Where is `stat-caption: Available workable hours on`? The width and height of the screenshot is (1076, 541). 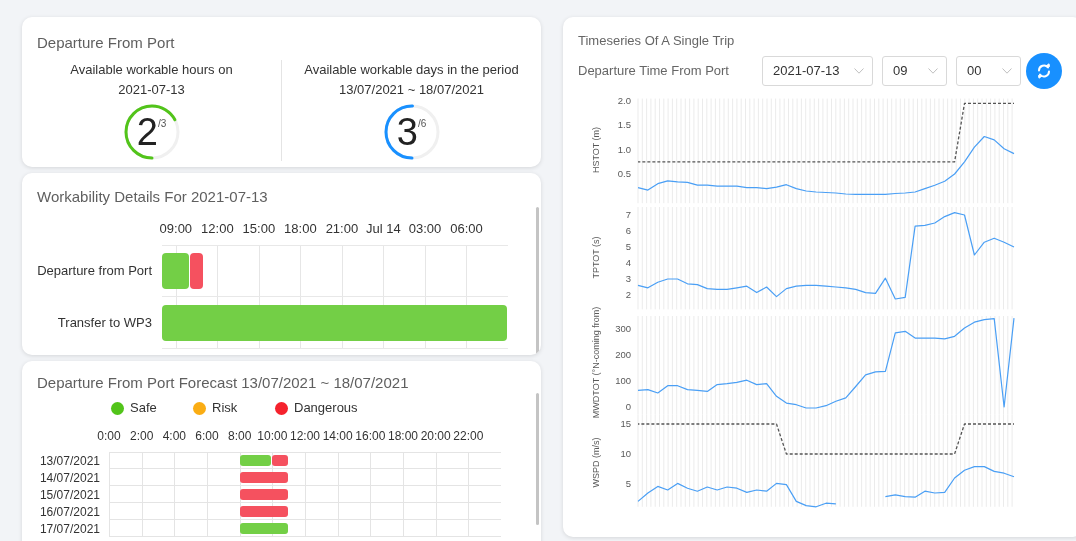
stat-caption: Available workable hours on is located at coordinates (151, 70).